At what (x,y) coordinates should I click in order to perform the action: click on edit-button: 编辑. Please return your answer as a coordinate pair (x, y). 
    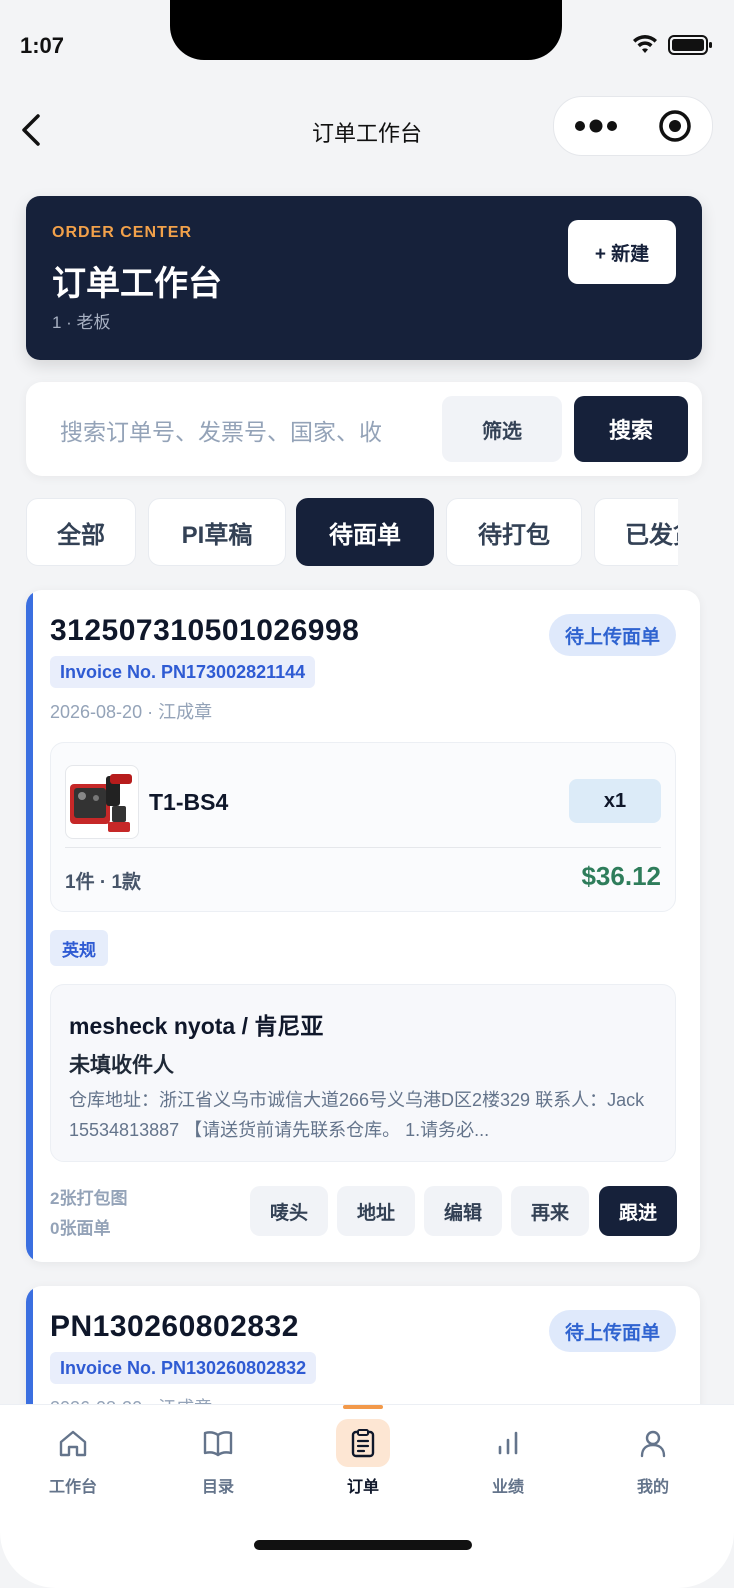
    Looking at the image, I should click on (463, 1211).